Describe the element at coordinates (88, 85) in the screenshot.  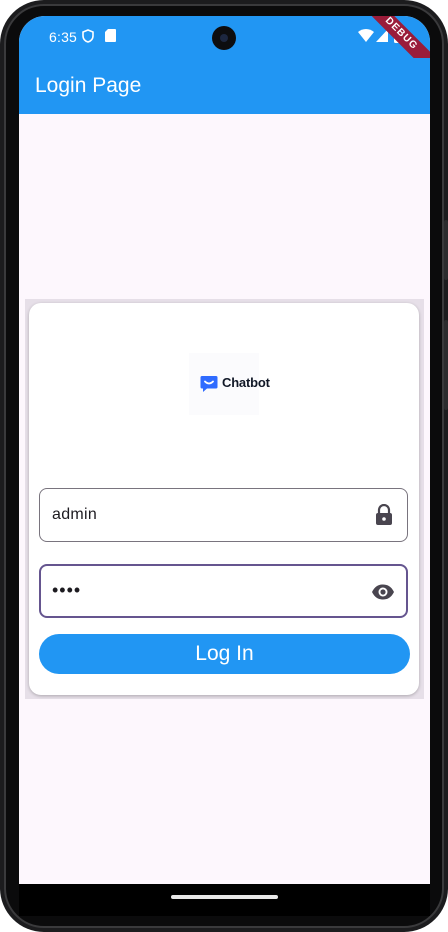
I see `page-title: Login Page` at that location.